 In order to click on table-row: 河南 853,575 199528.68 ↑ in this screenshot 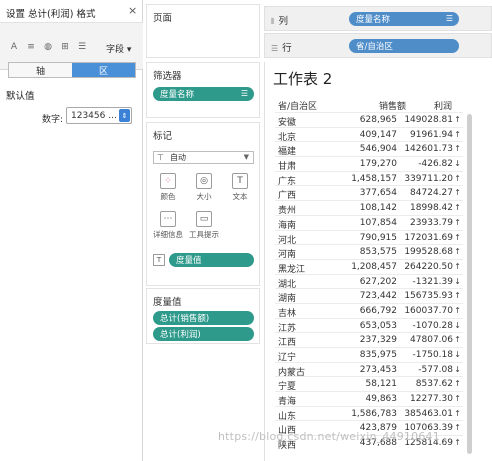, I will do `click(369, 252)`.